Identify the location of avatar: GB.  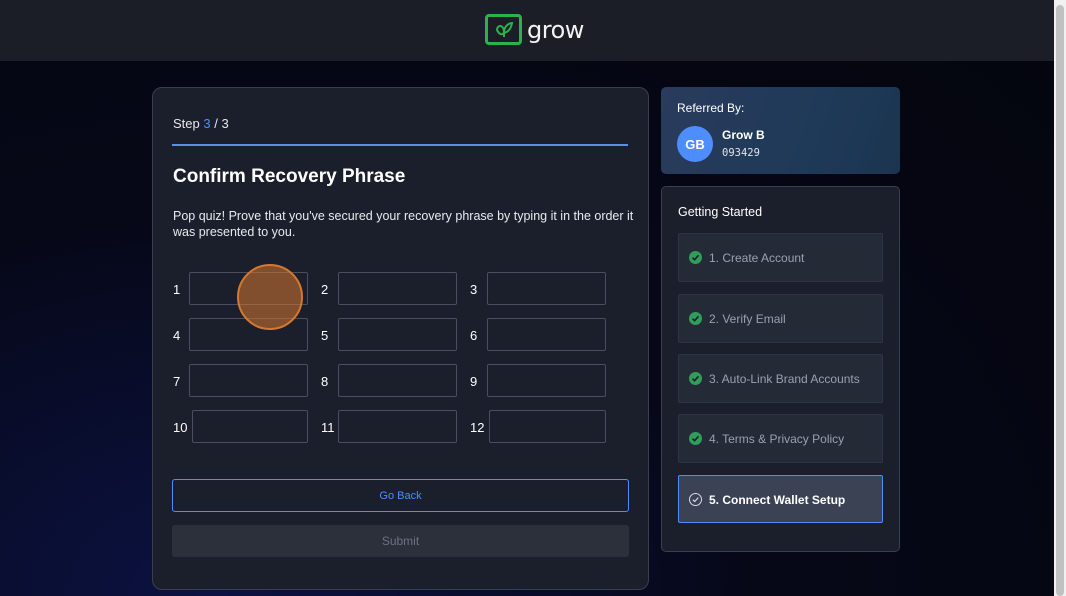
(695, 144).